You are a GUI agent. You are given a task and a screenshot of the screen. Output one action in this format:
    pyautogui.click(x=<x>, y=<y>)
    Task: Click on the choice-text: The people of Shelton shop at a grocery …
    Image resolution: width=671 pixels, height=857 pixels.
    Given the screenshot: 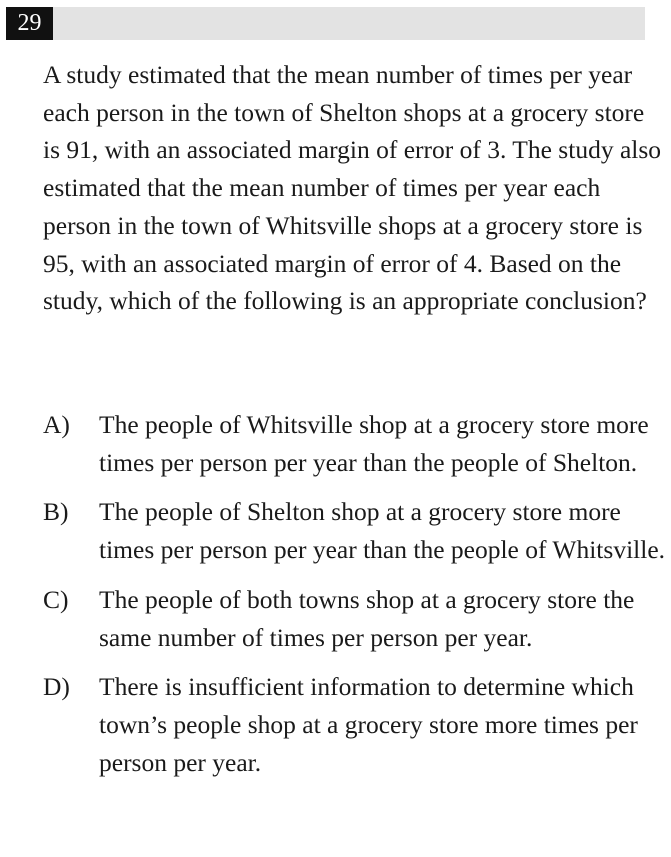 What is the action you would take?
    pyautogui.click(x=382, y=531)
    